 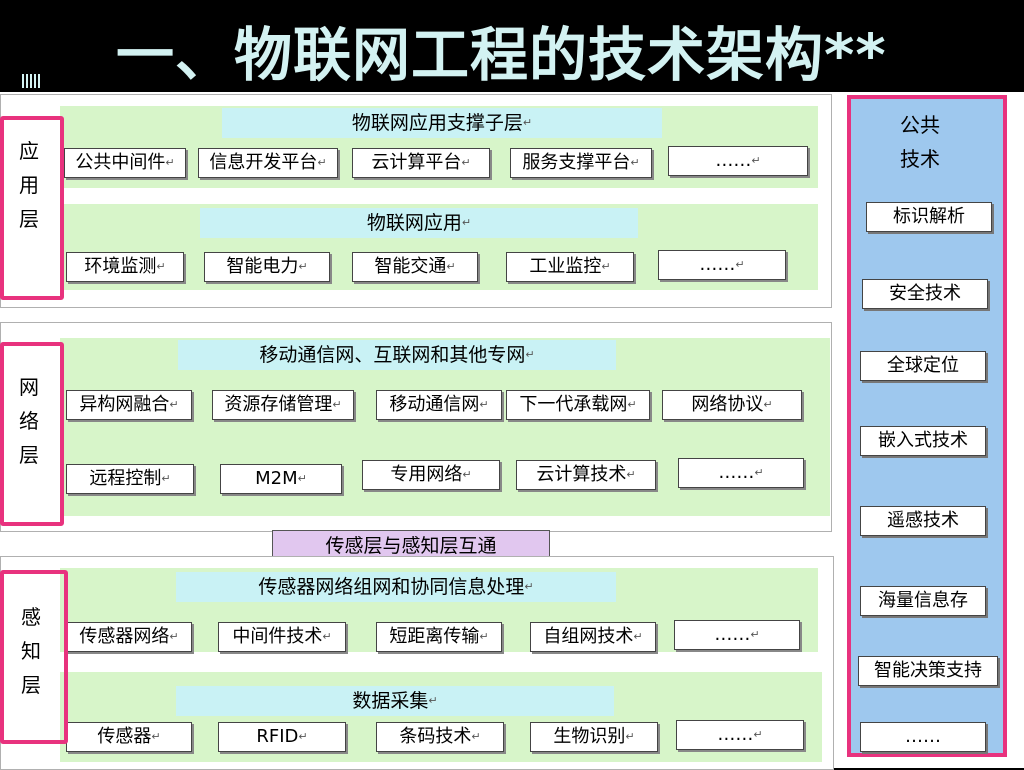 What do you see at coordinates (925, 294) in the screenshot?
I see `common-tech-item-2: 安全技术` at bounding box center [925, 294].